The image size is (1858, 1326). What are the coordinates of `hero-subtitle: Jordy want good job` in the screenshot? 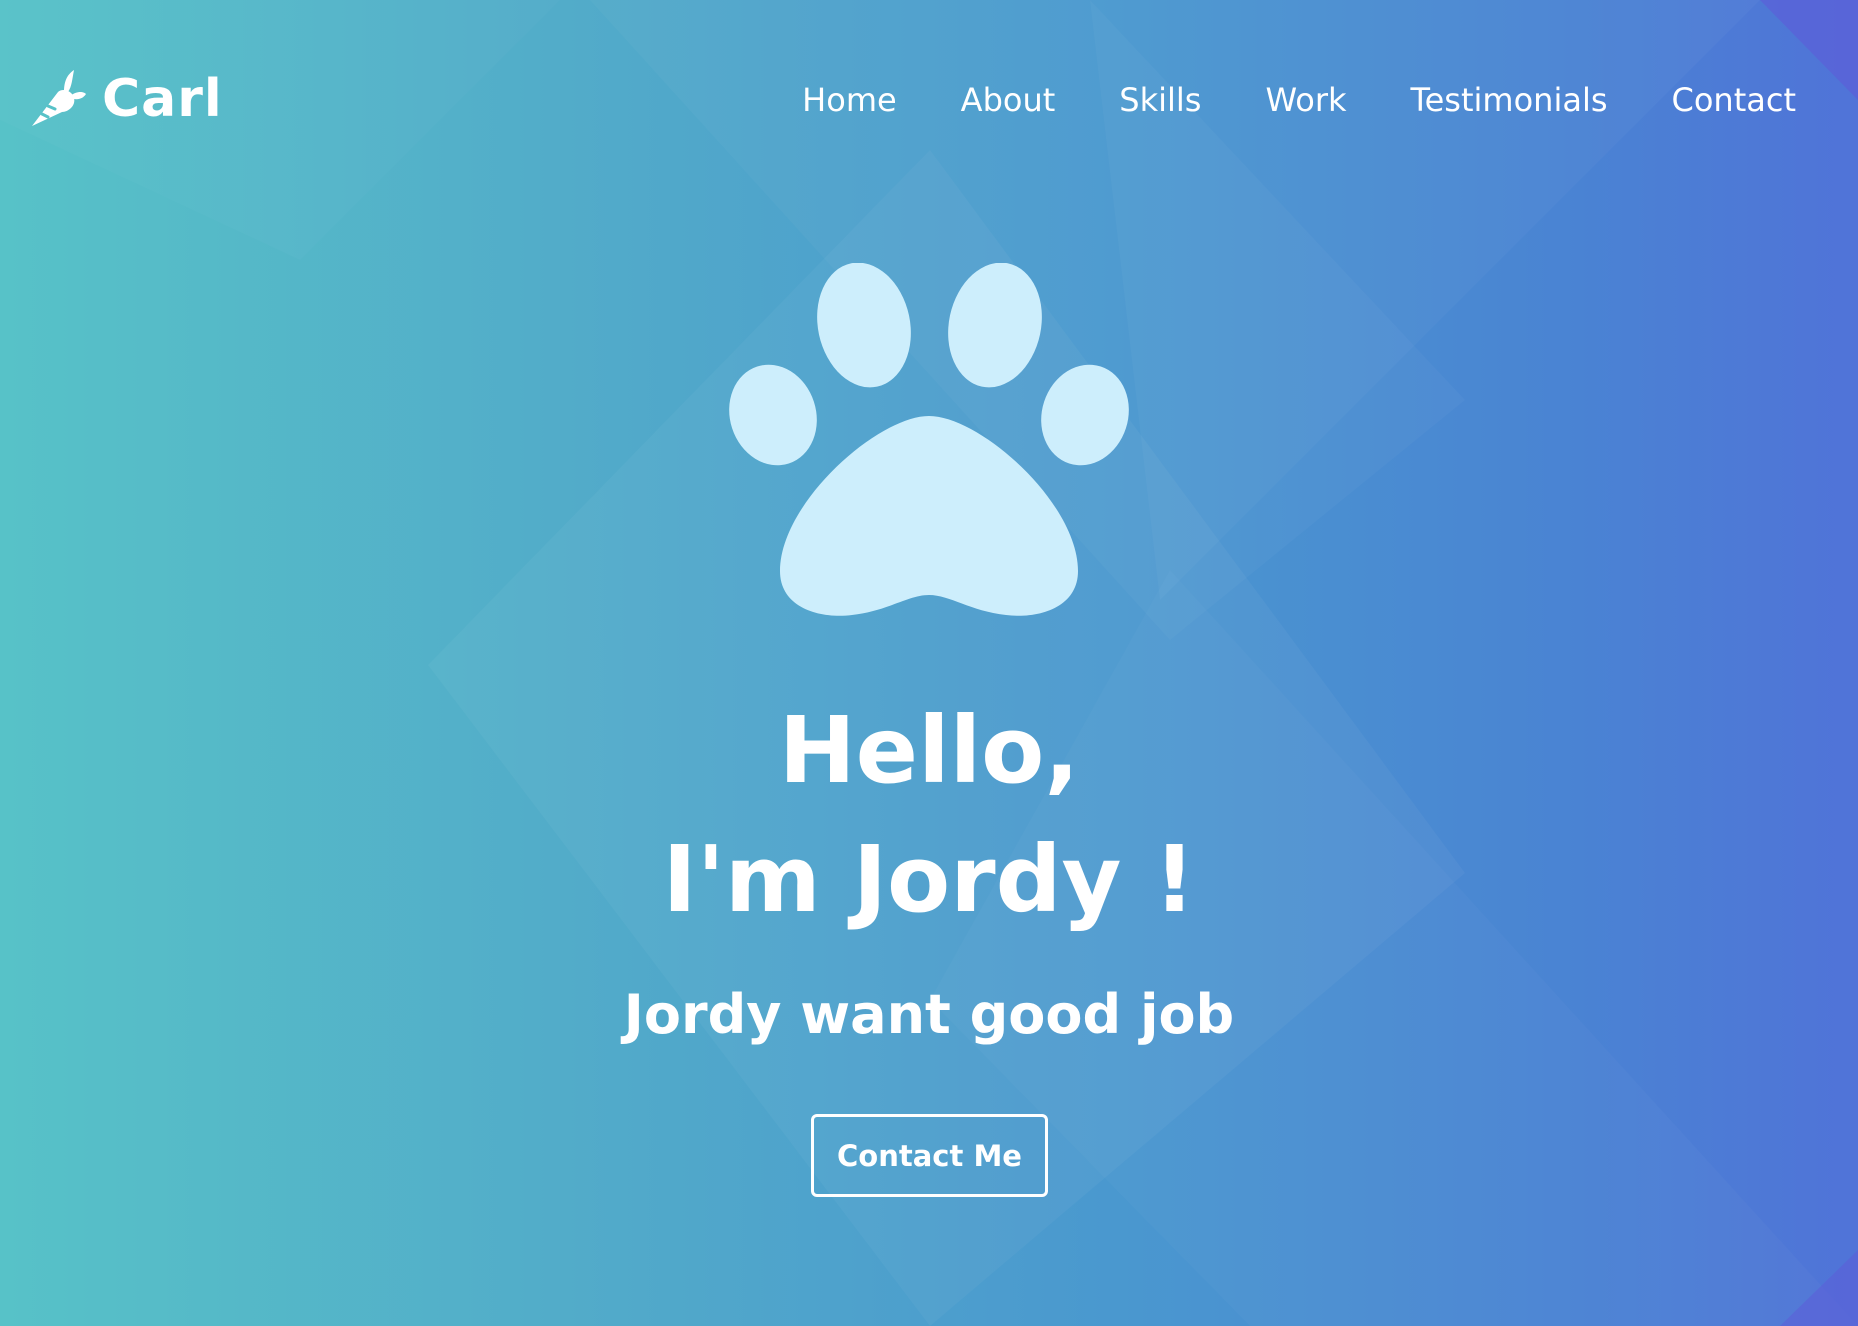 It's located at (929, 1014).